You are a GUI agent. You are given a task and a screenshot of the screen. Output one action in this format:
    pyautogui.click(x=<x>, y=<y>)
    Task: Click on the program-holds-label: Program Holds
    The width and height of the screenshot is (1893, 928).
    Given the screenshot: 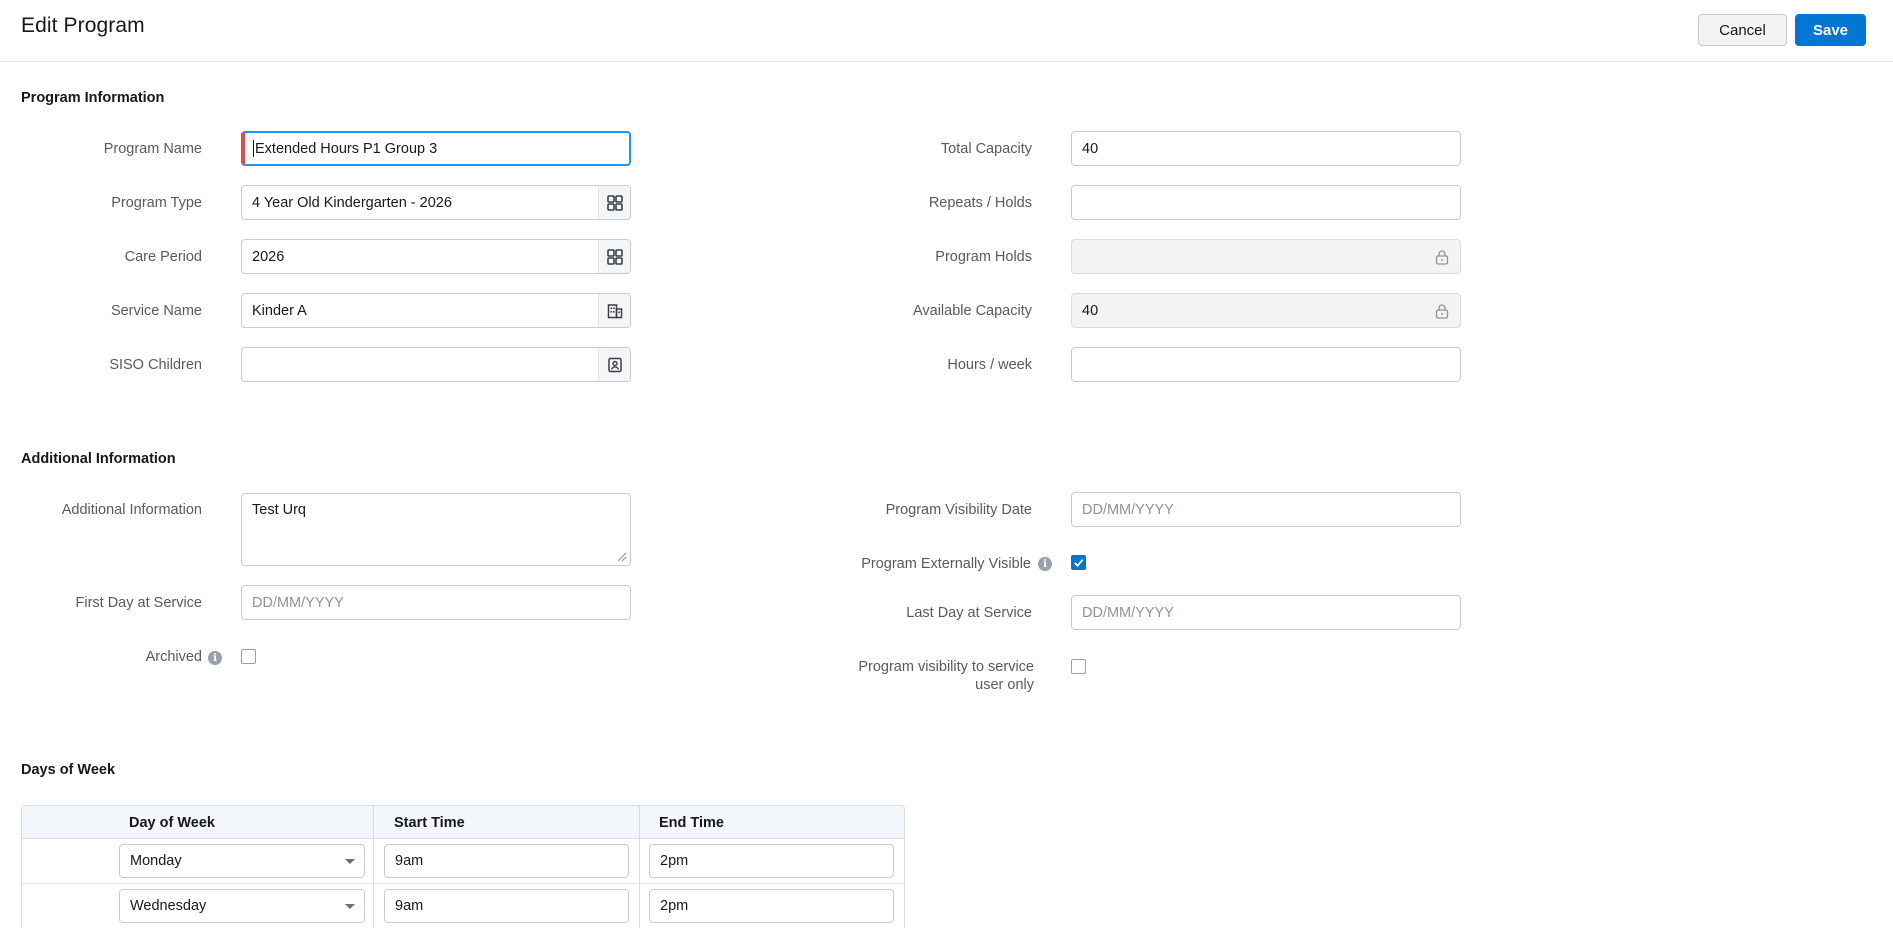 What is the action you would take?
    pyautogui.click(x=983, y=257)
    